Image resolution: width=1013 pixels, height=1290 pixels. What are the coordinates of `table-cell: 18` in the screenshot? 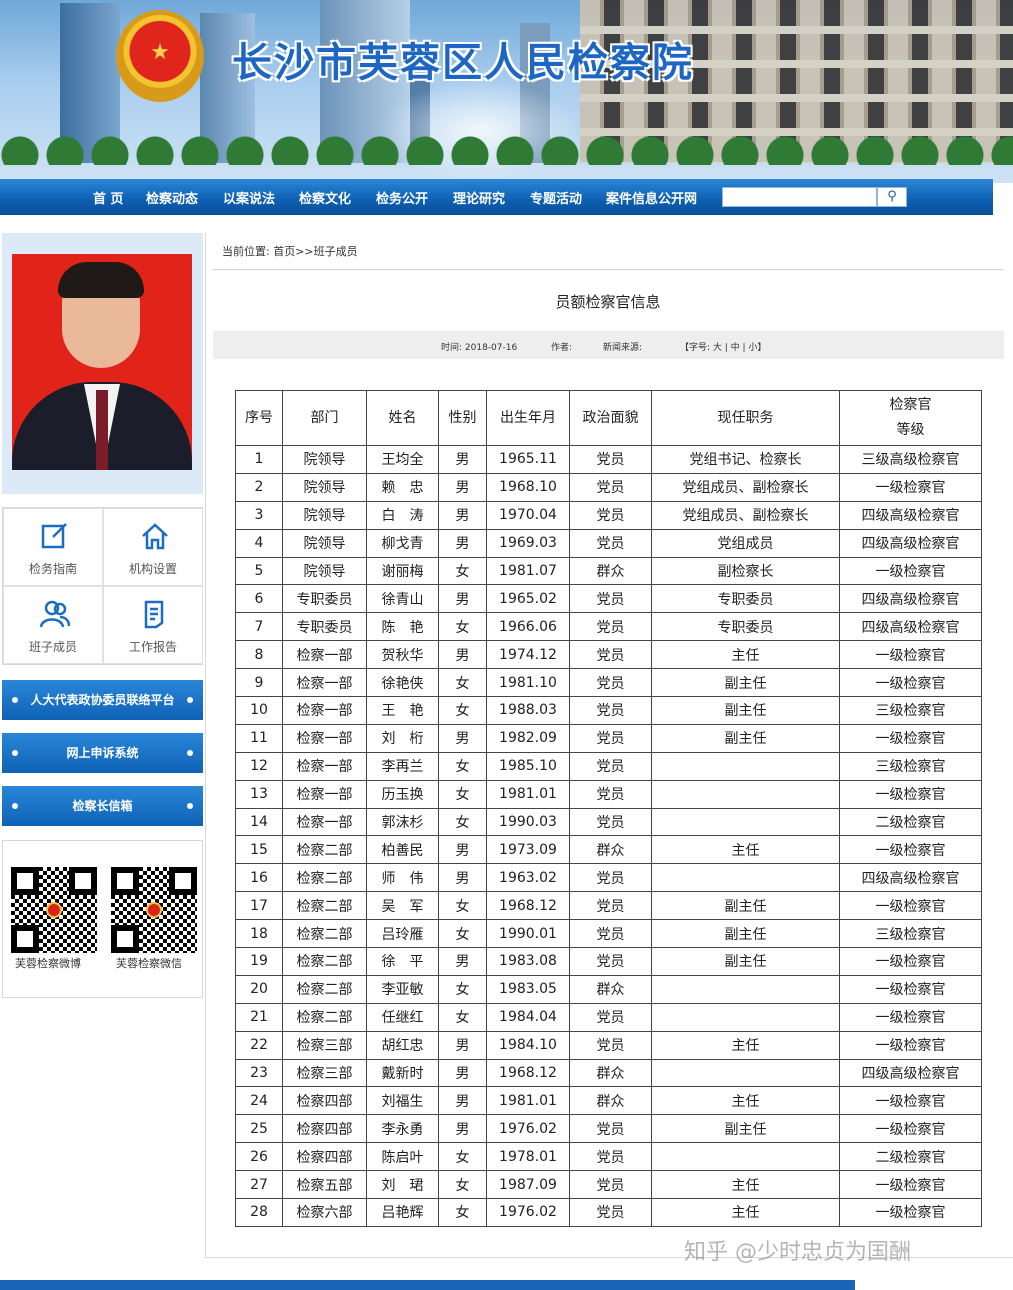 It's located at (259, 934).